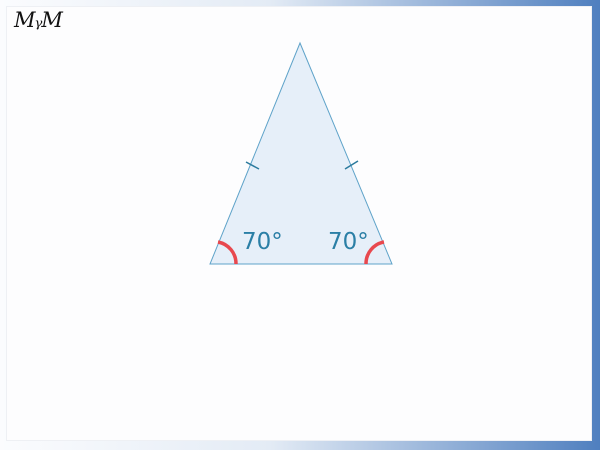  I want to click on angle-label-right: 70°, so click(348, 242).